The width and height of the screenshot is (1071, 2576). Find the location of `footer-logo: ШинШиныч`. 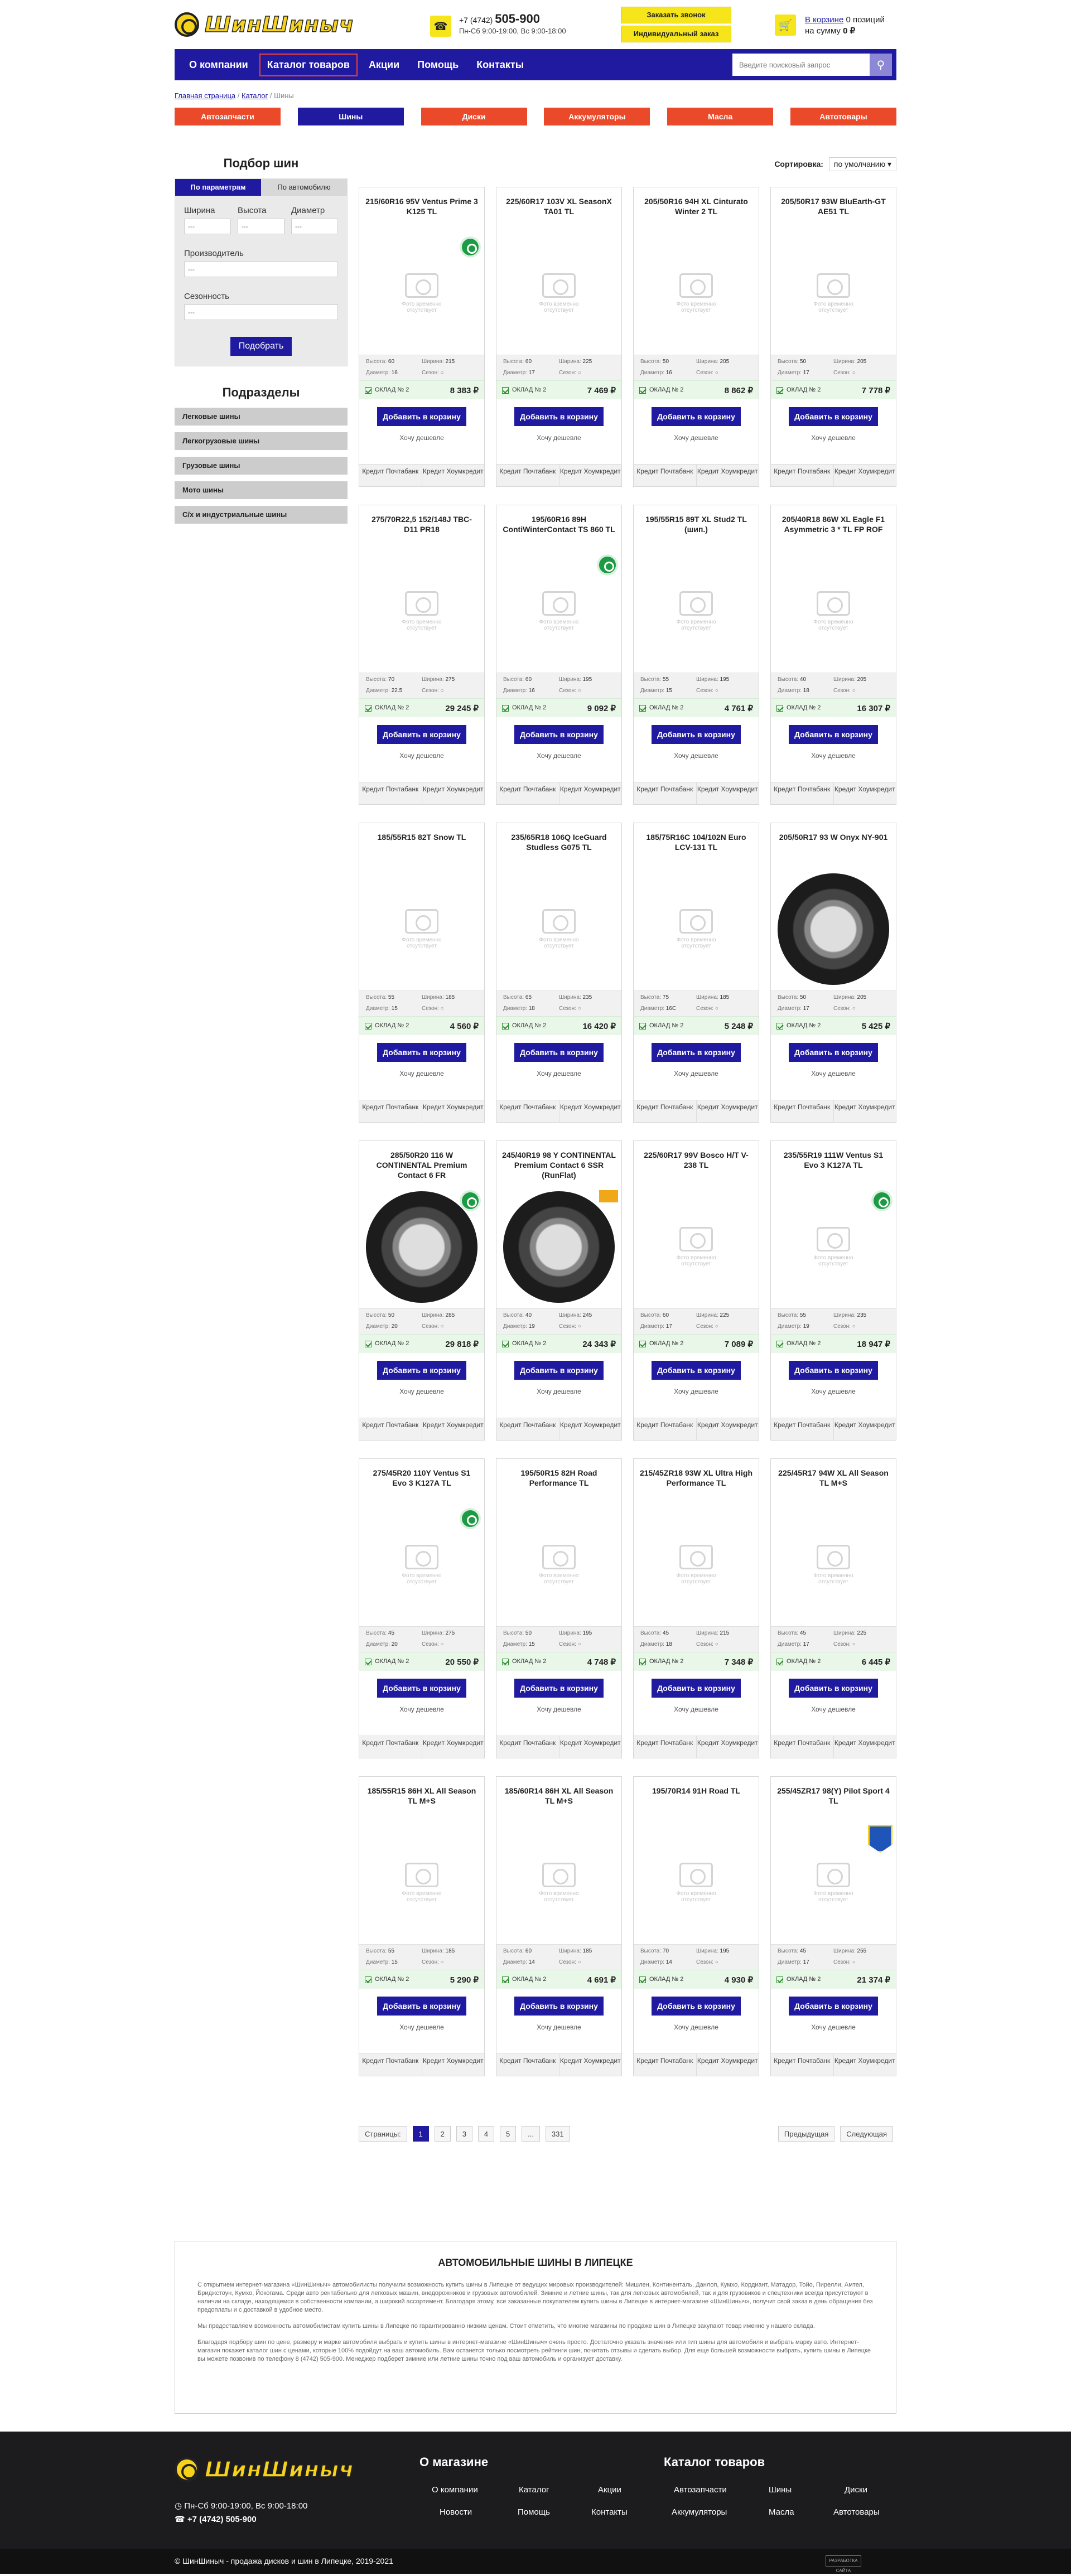

footer-logo: ШинШиныч is located at coordinates (265, 2470).